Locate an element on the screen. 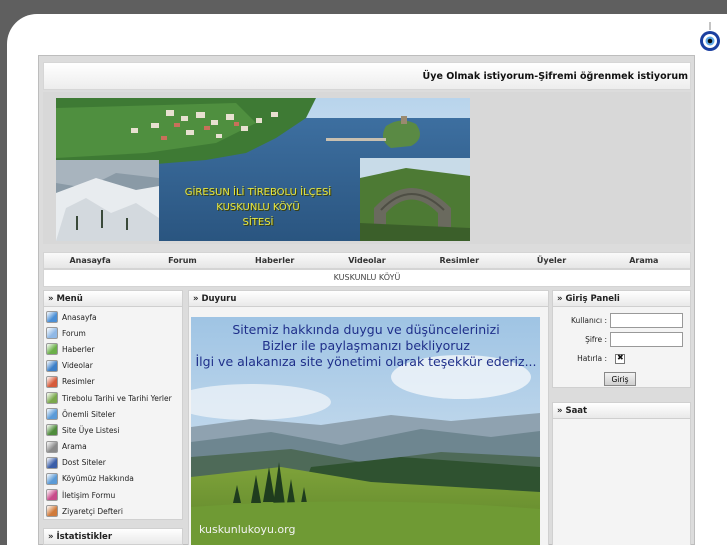 Image resolution: width=727 pixels, height=545 pixels. forgot-password-link: Şifremi öğrenmek istiyorum is located at coordinates (613, 76).